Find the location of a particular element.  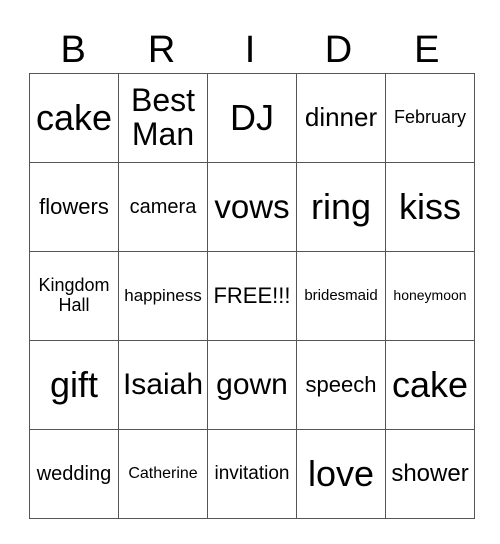

bingo-cell: Best Man is located at coordinates (163, 118).